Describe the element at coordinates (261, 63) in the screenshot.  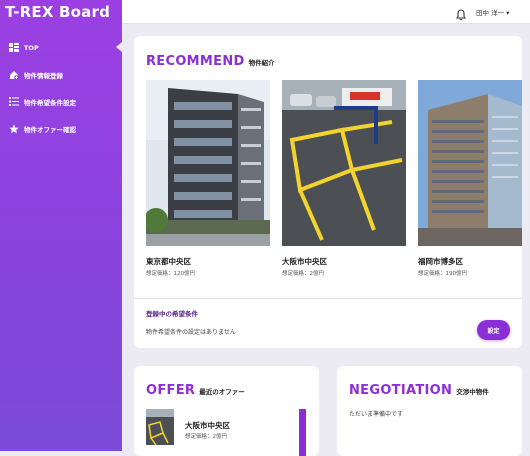
I see `section-subheading: 物件紹介` at that location.